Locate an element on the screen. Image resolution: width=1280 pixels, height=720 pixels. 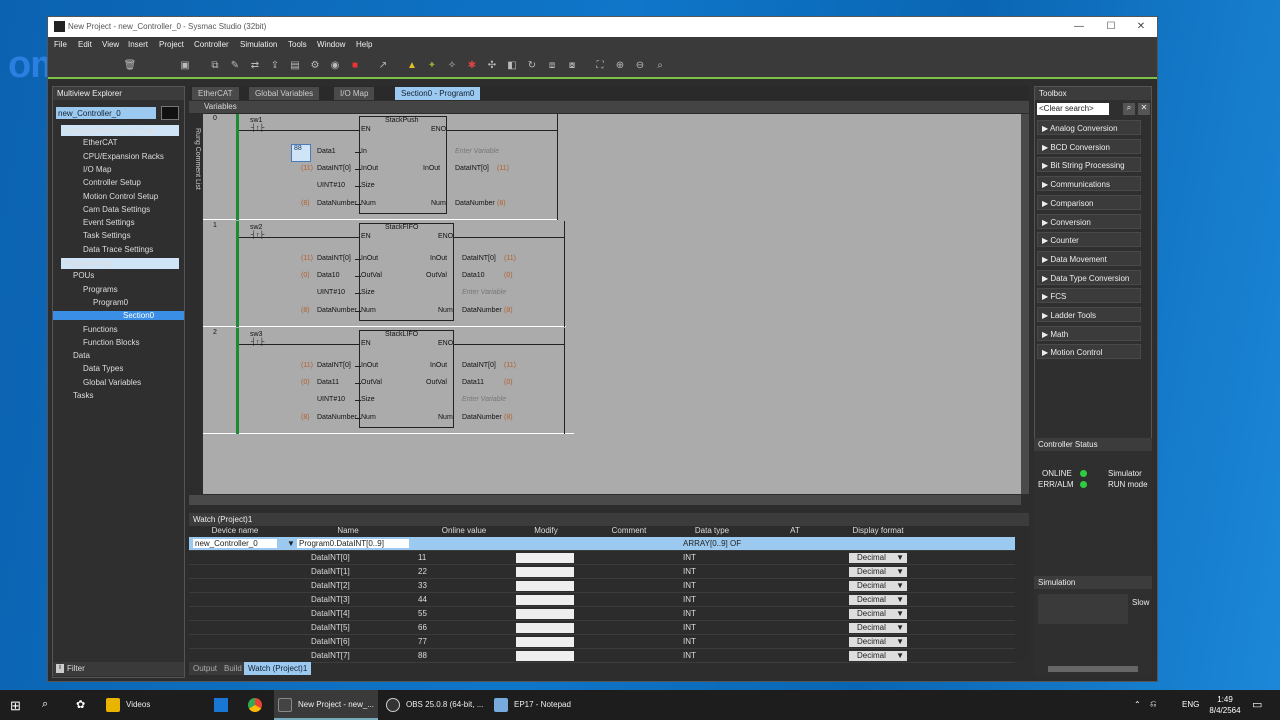
menu-tools: Tools is located at coordinates (297, 44).